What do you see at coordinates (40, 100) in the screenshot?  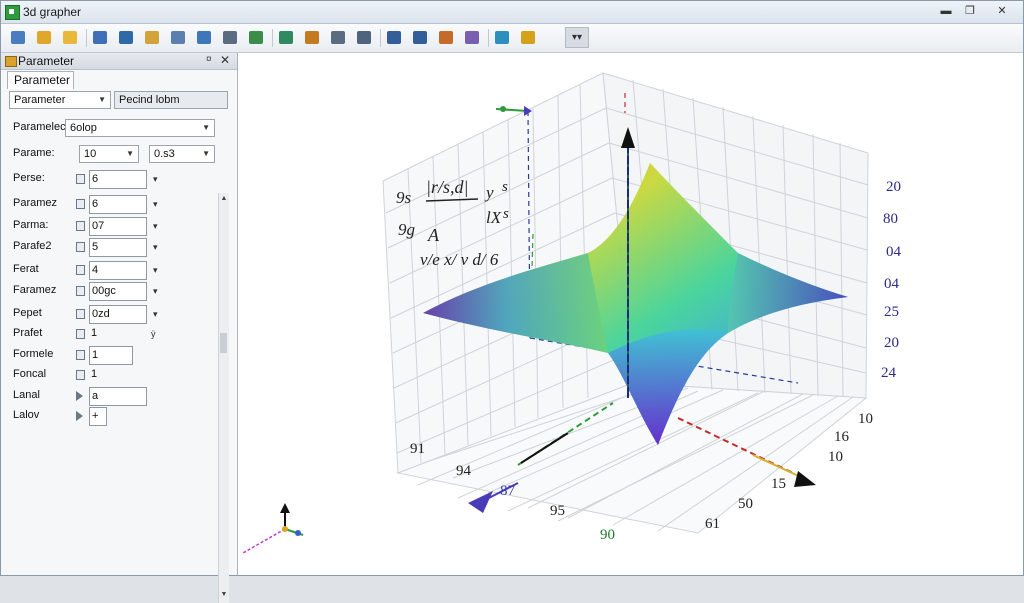 I see `parameter-type-value: Parameter` at bounding box center [40, 100].